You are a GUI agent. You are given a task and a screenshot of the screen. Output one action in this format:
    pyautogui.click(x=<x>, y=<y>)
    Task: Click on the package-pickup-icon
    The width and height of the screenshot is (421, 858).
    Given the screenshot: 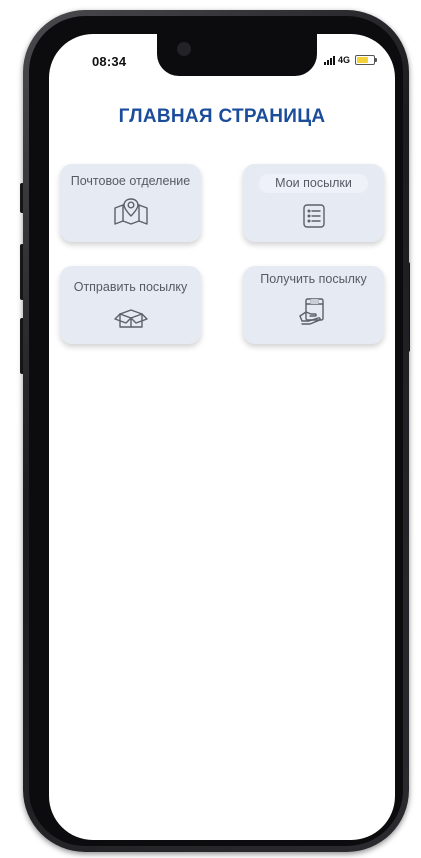 What is the action you would take?
    pyautogui.click(x=311, y=311)
    